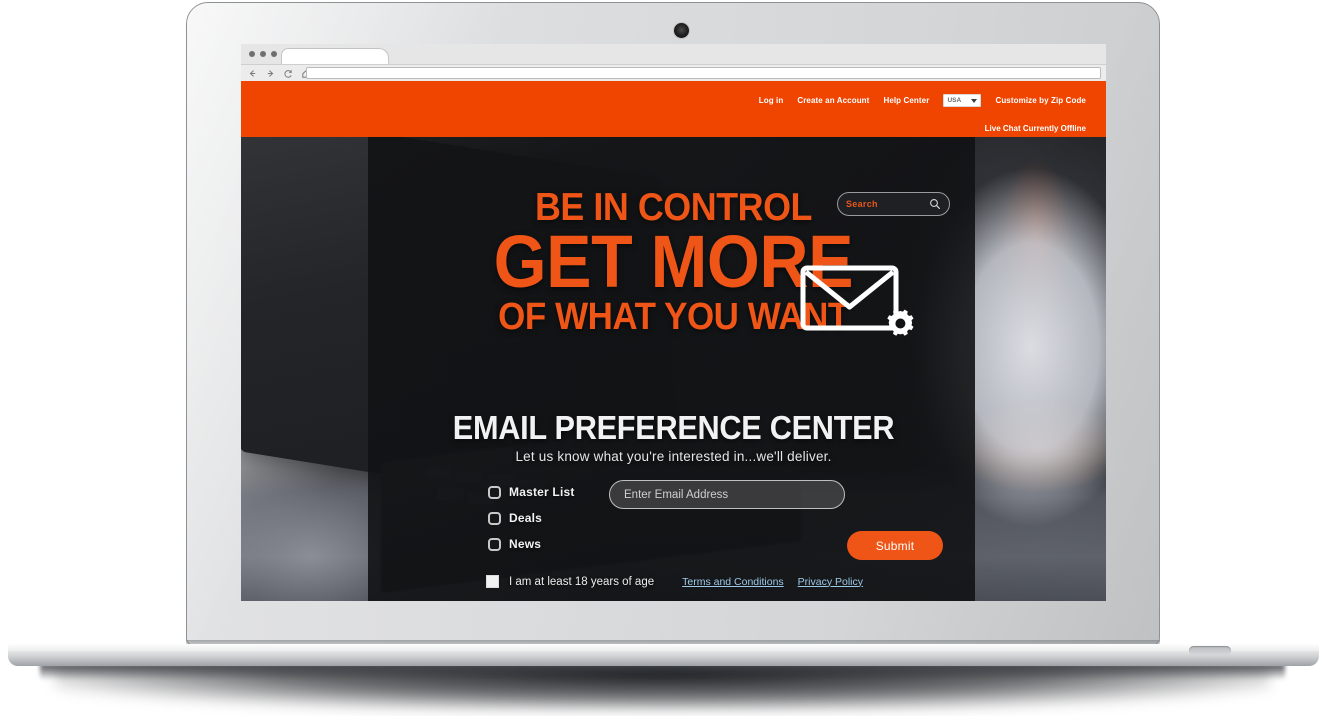 This screenshot has width=1327, height=716. What do you see at coordinates (1035, 128) in the screenshot?
I see `live-chat-status: Live Chat Currently Offline` at bounding box center [1035, 128].